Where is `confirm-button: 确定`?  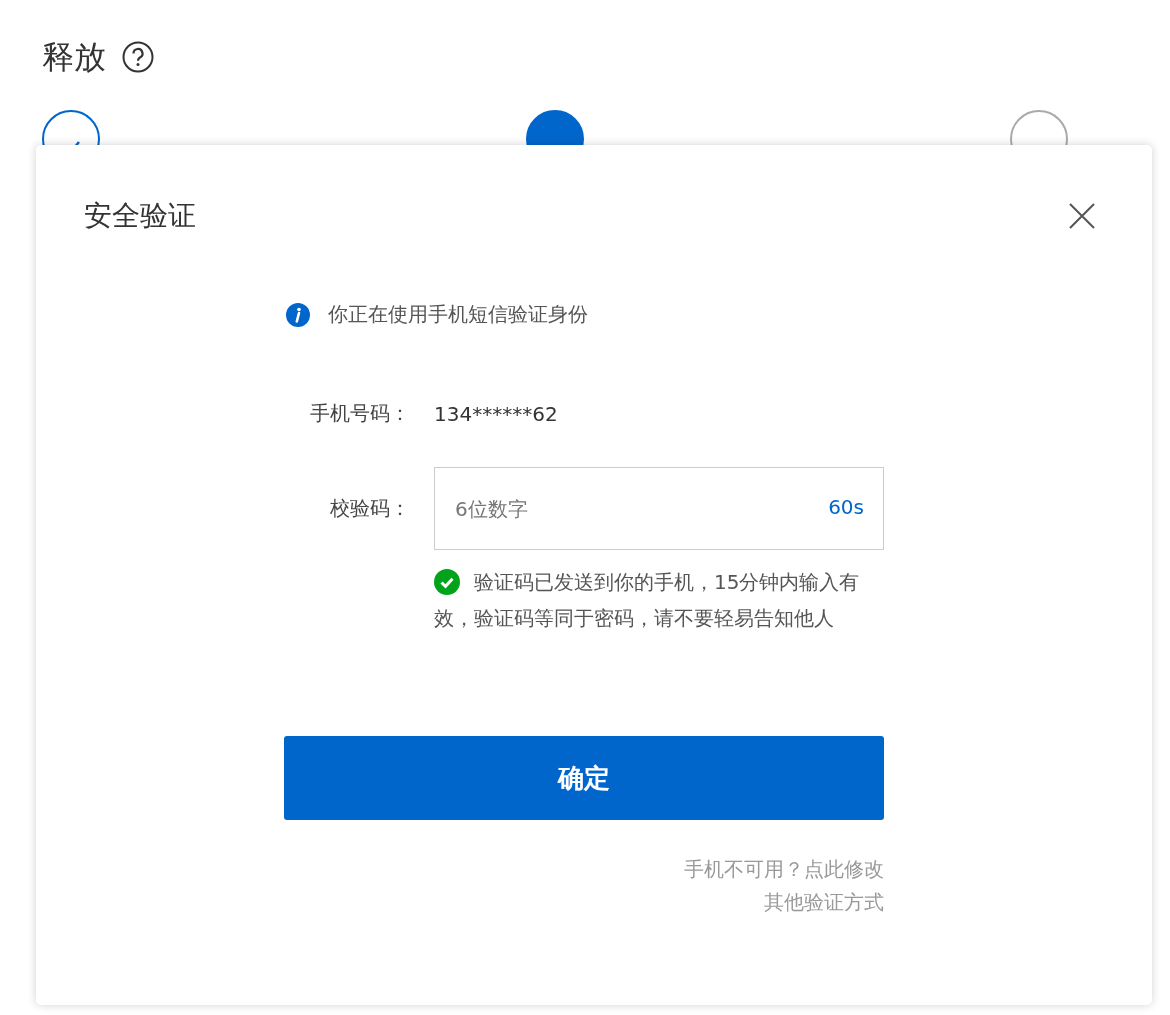 confirm-button: 确定 is located at coordinates (584, 778).